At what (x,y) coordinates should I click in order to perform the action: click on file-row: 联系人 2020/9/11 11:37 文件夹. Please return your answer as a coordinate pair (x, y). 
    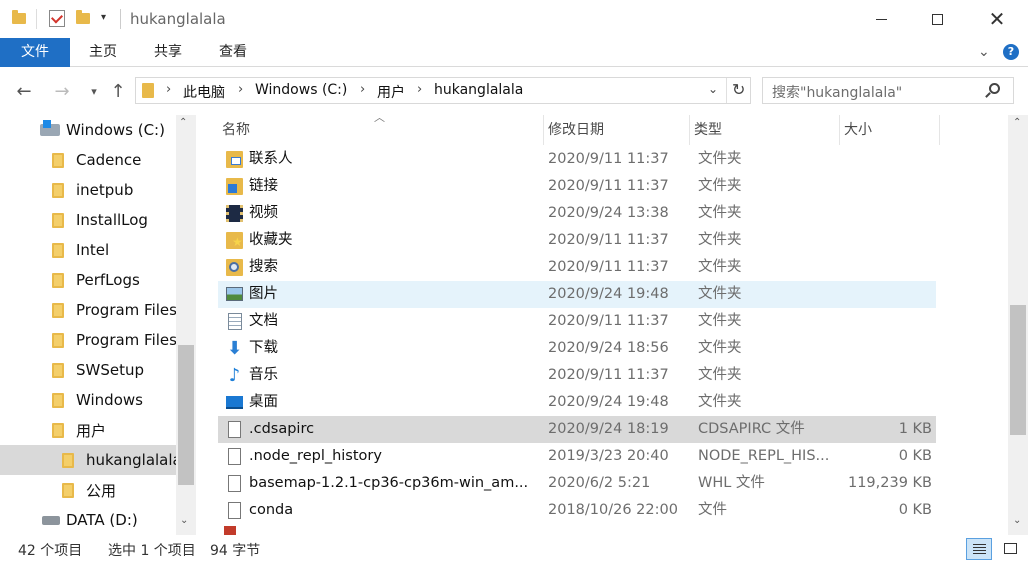
    Looking at the image, I should click on (577, 159).